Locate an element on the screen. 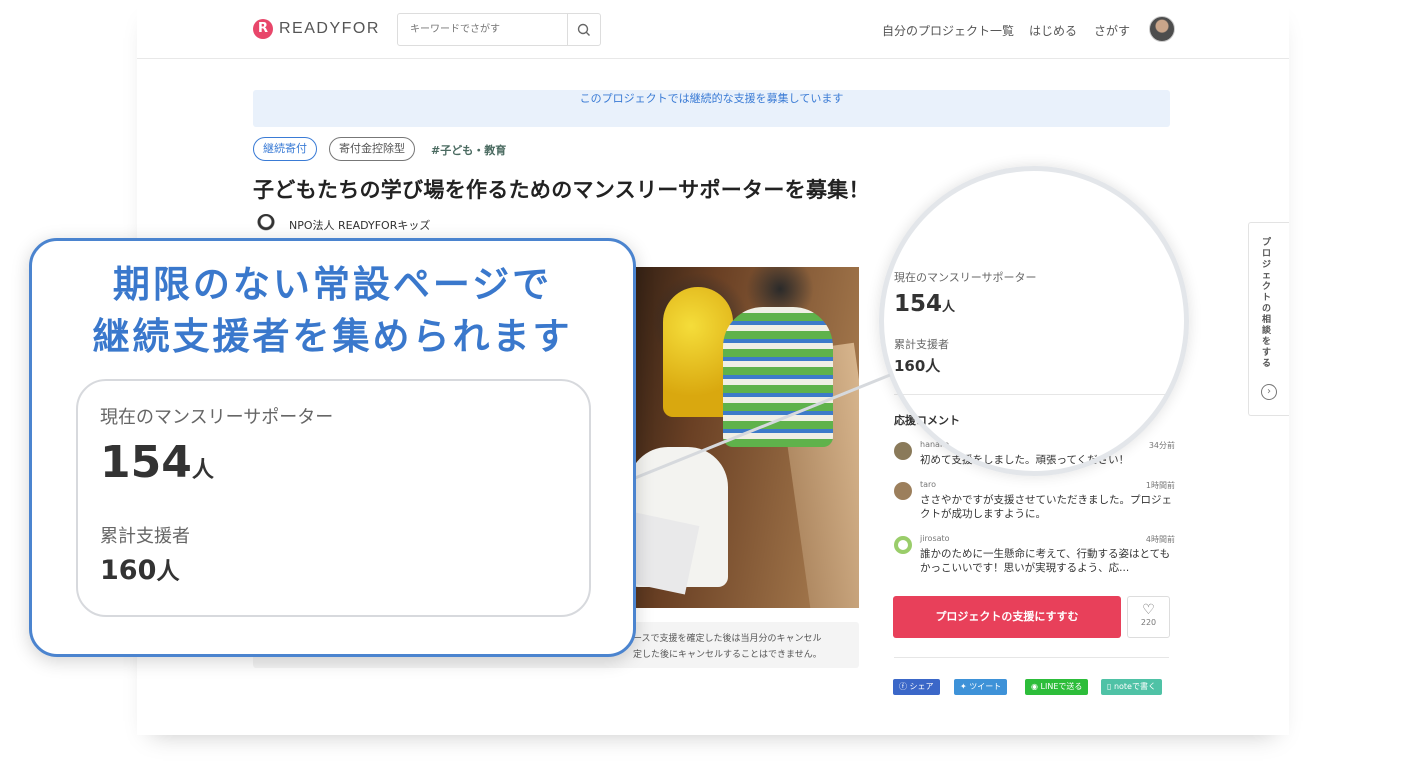 The width and height of the screenshot is (1418, 766). callout-total-unit: 人 is located at coordinates (168, 571).